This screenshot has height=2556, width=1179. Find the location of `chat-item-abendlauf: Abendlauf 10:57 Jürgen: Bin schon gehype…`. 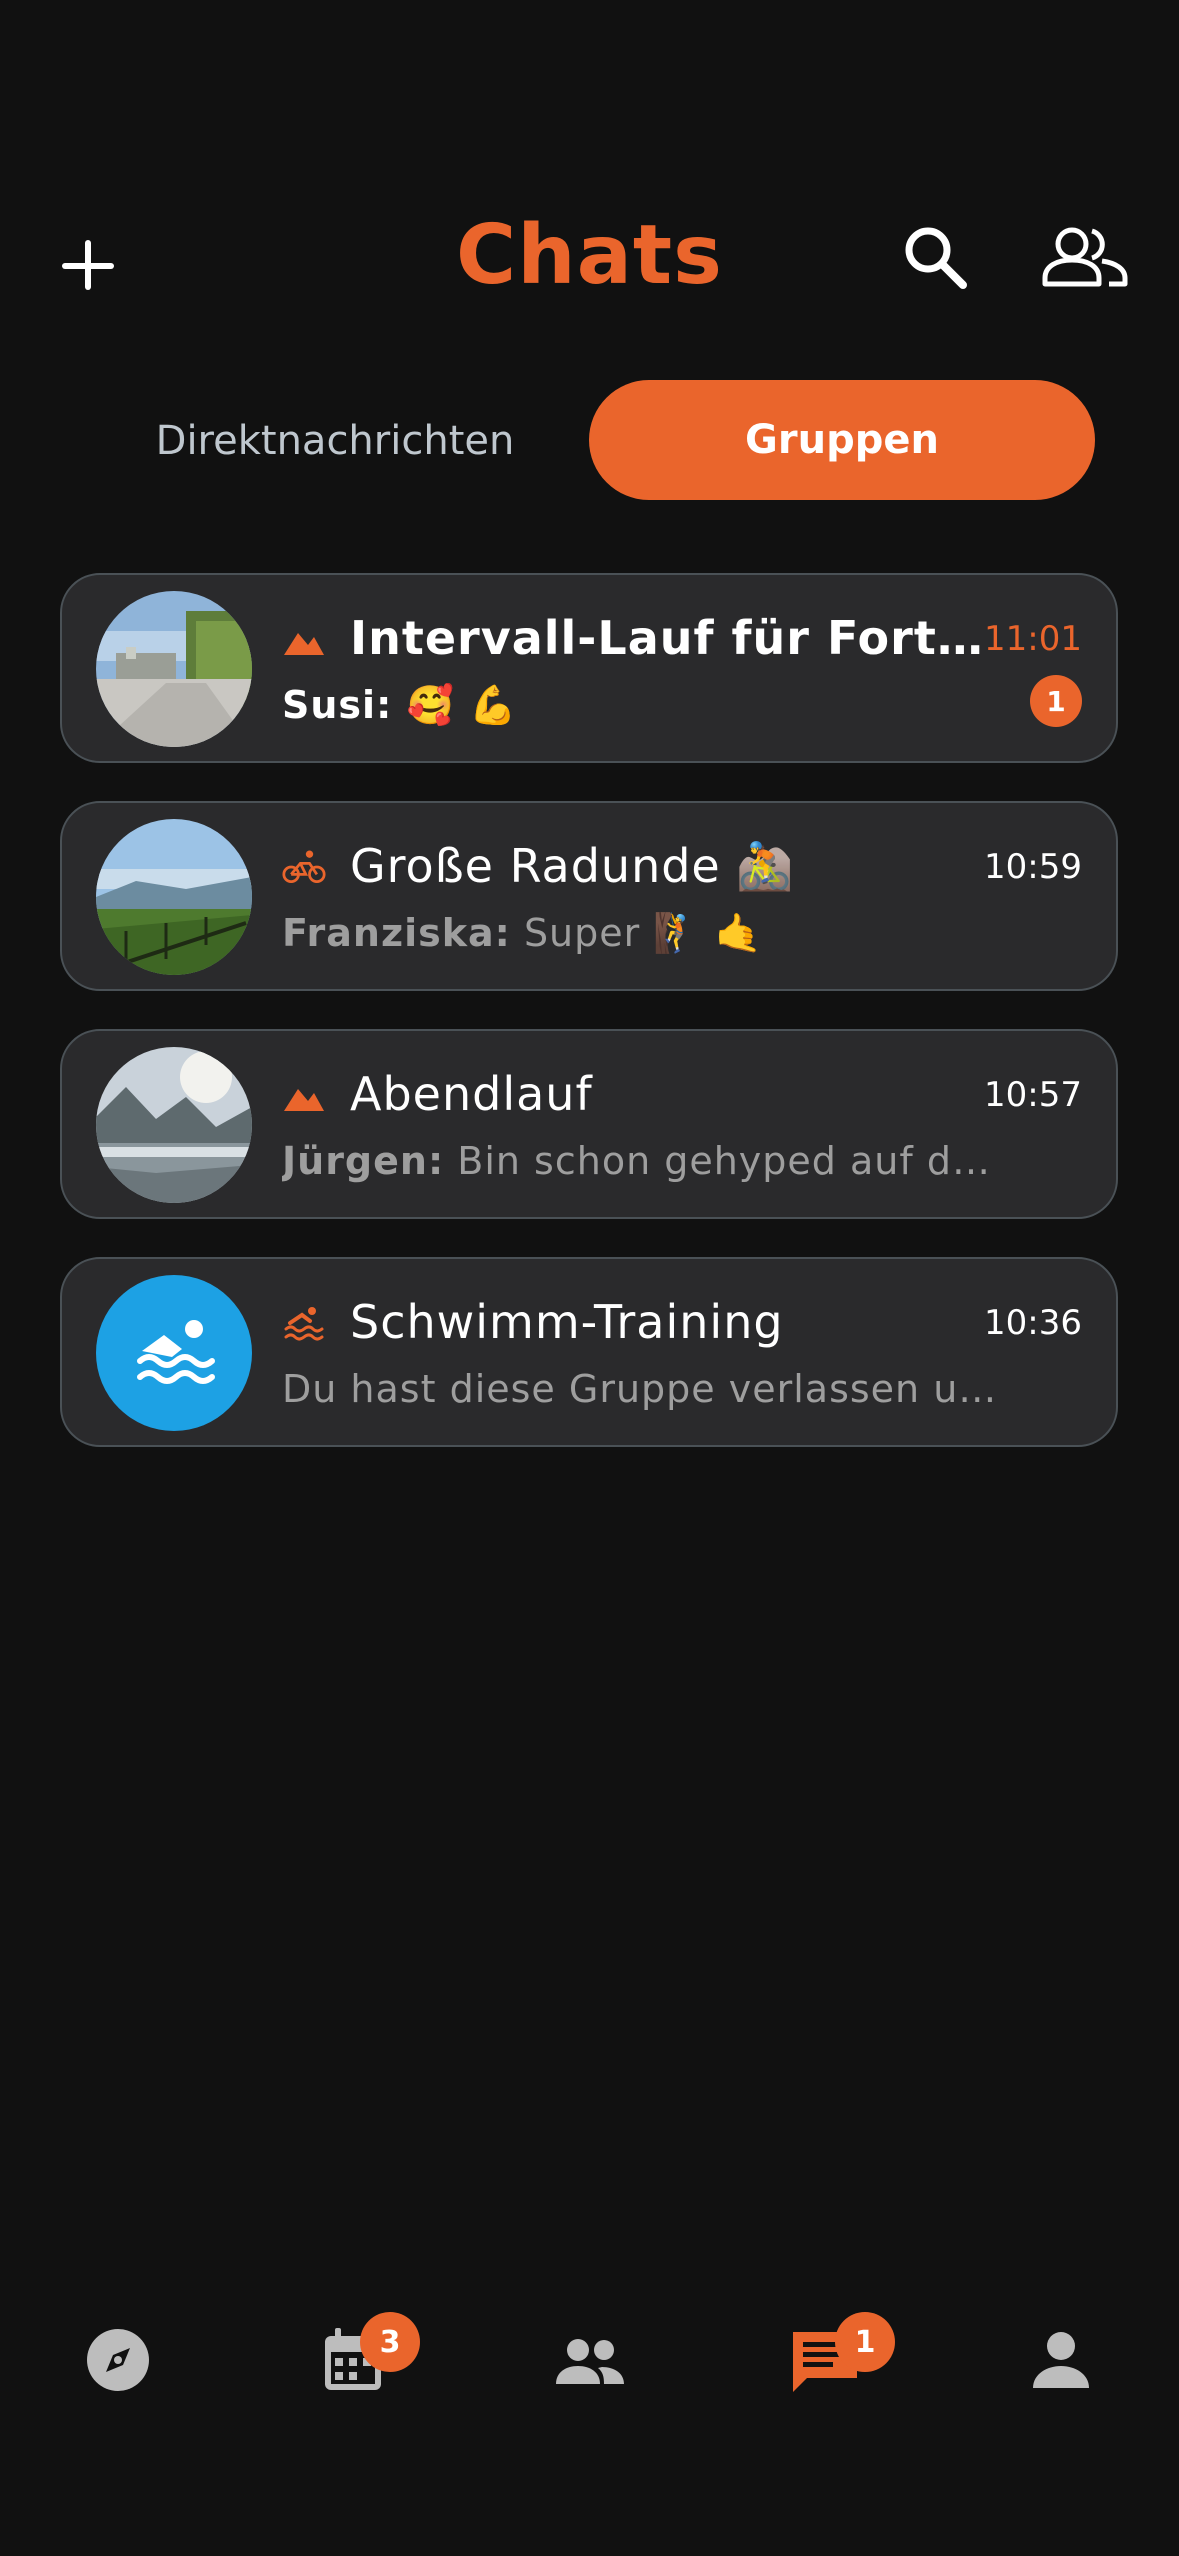

chat-item-abendlauf: Abendlauf 10:57 Jürgen: Bin schon gehype… is located at coordinates (589, 1124).